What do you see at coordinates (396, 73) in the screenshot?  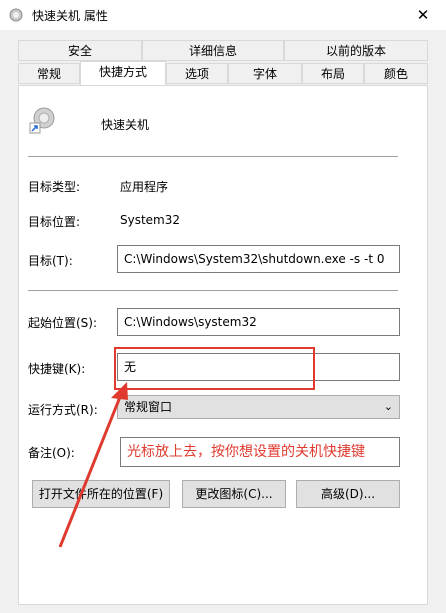 I see `tab-colors: 颜色` at bounding box center [396, 73].